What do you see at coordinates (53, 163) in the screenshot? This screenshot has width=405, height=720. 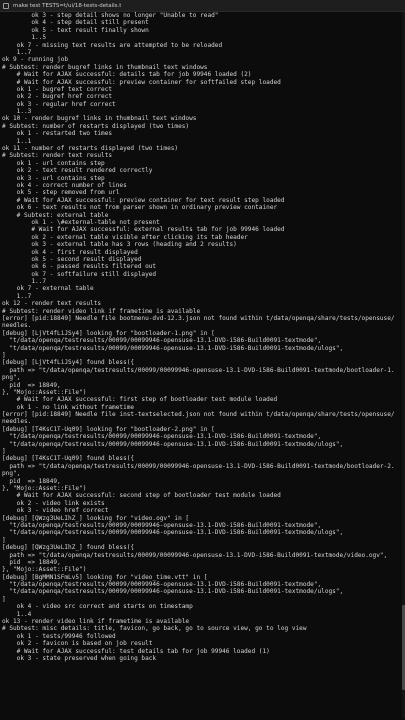 I see `terminal-line: ok 1 - url contains step` at bounding box center [53, 163].